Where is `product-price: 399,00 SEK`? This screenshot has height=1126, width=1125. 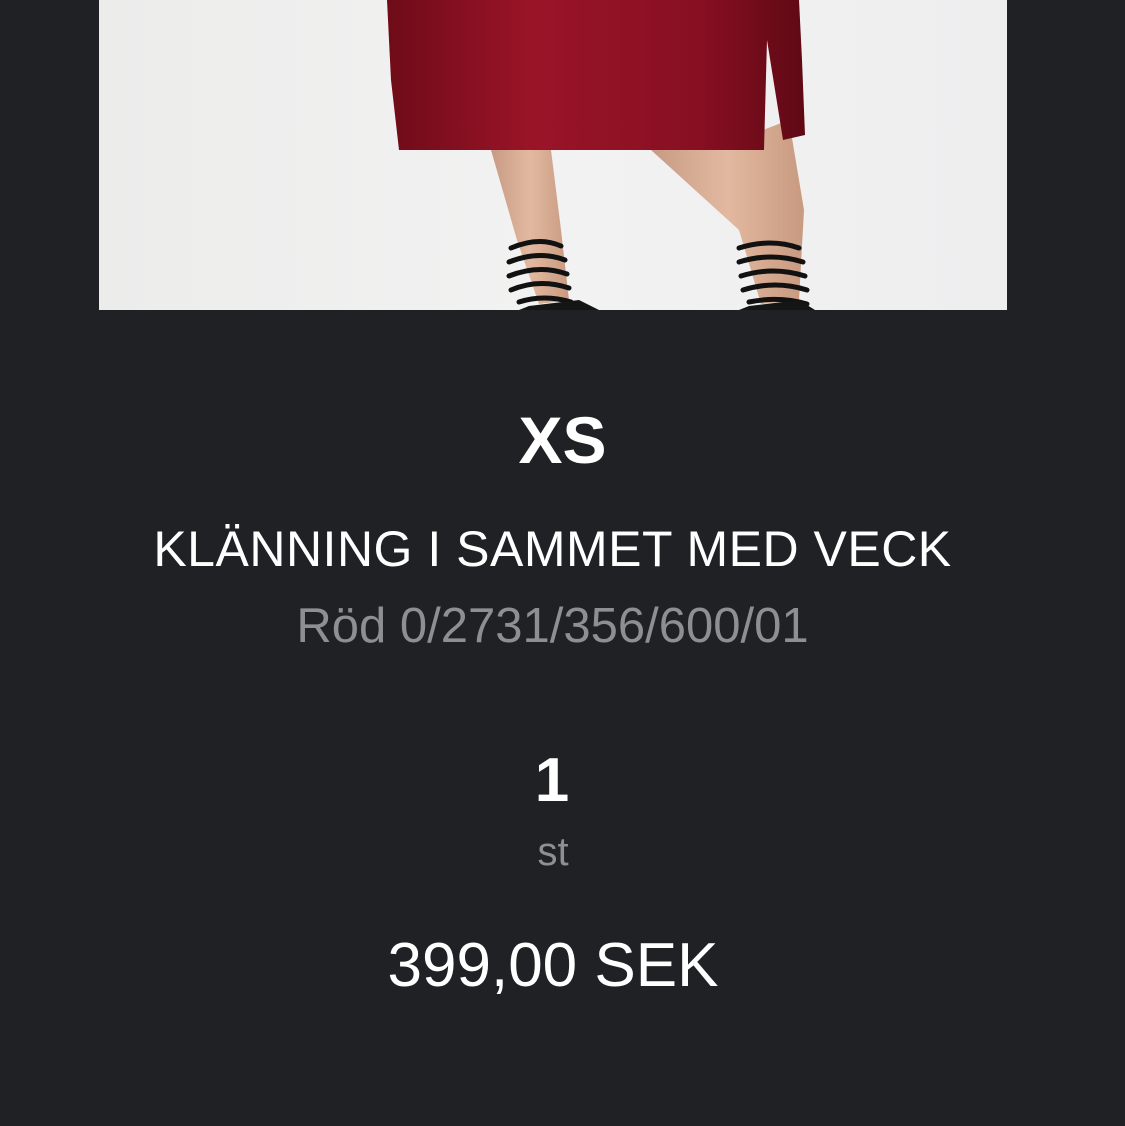 product-price: 399,00 SEK is located at coordinates (553, 965).